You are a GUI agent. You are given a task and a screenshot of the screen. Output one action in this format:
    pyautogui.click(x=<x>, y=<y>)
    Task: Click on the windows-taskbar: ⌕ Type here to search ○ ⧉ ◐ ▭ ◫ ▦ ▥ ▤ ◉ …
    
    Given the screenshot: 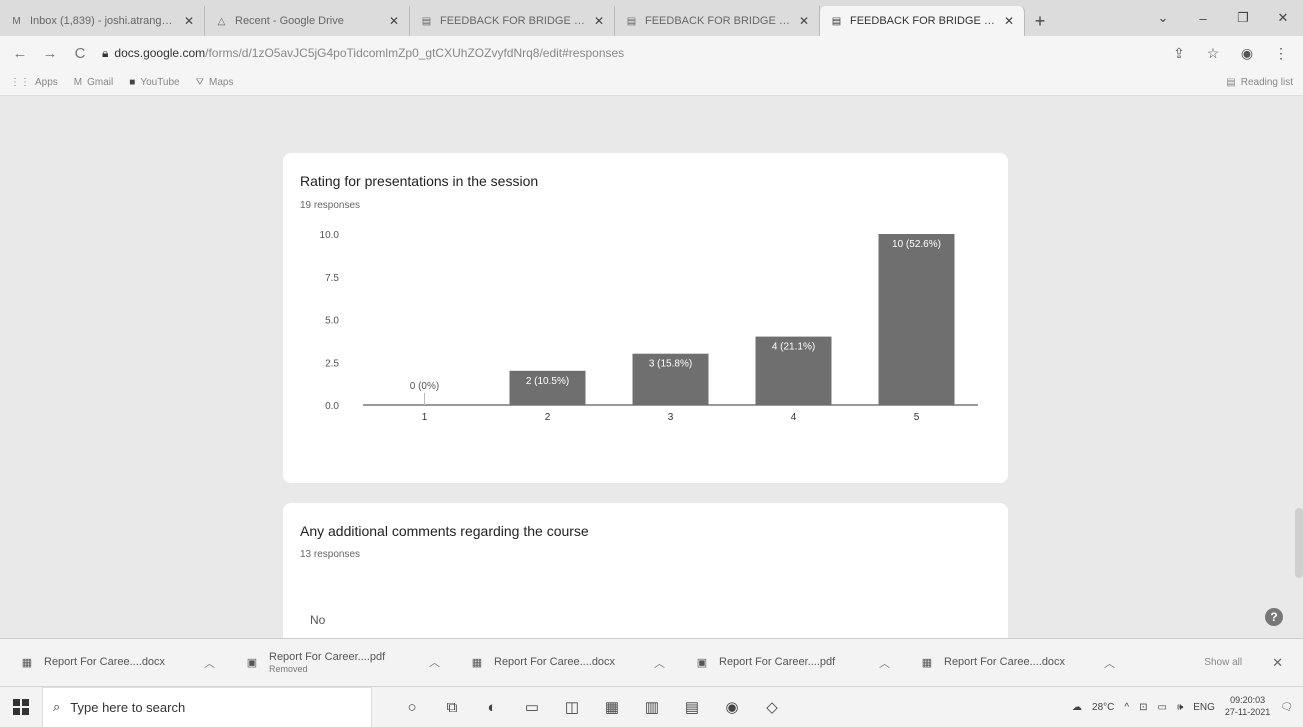 What is the action you would take?
    pyautogui.click(x=651, y=706)
    